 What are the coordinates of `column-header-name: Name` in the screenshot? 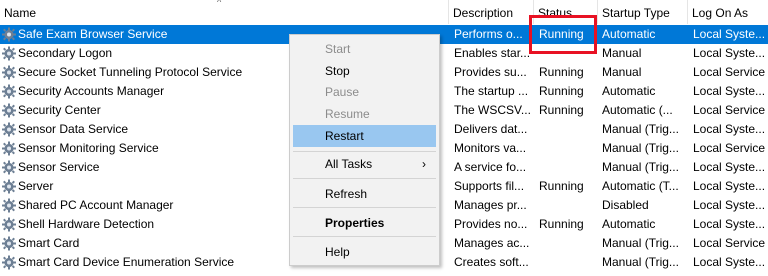 It's located at (224, 12).